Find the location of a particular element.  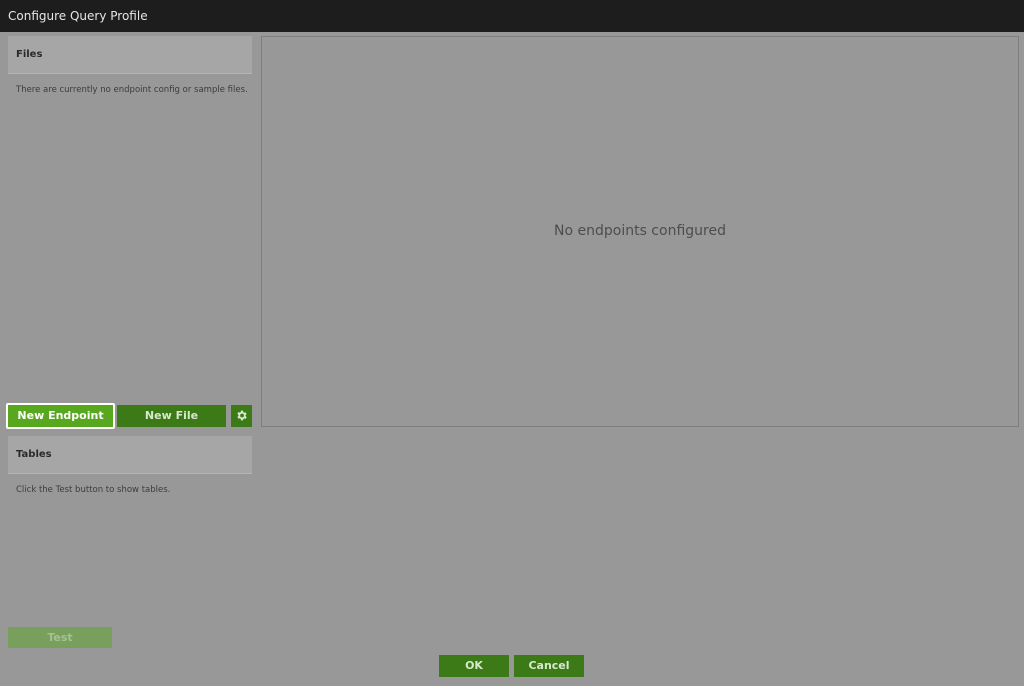

tables-hint-text: Click the Test button to show tables. is located at coordinates (93, 490).